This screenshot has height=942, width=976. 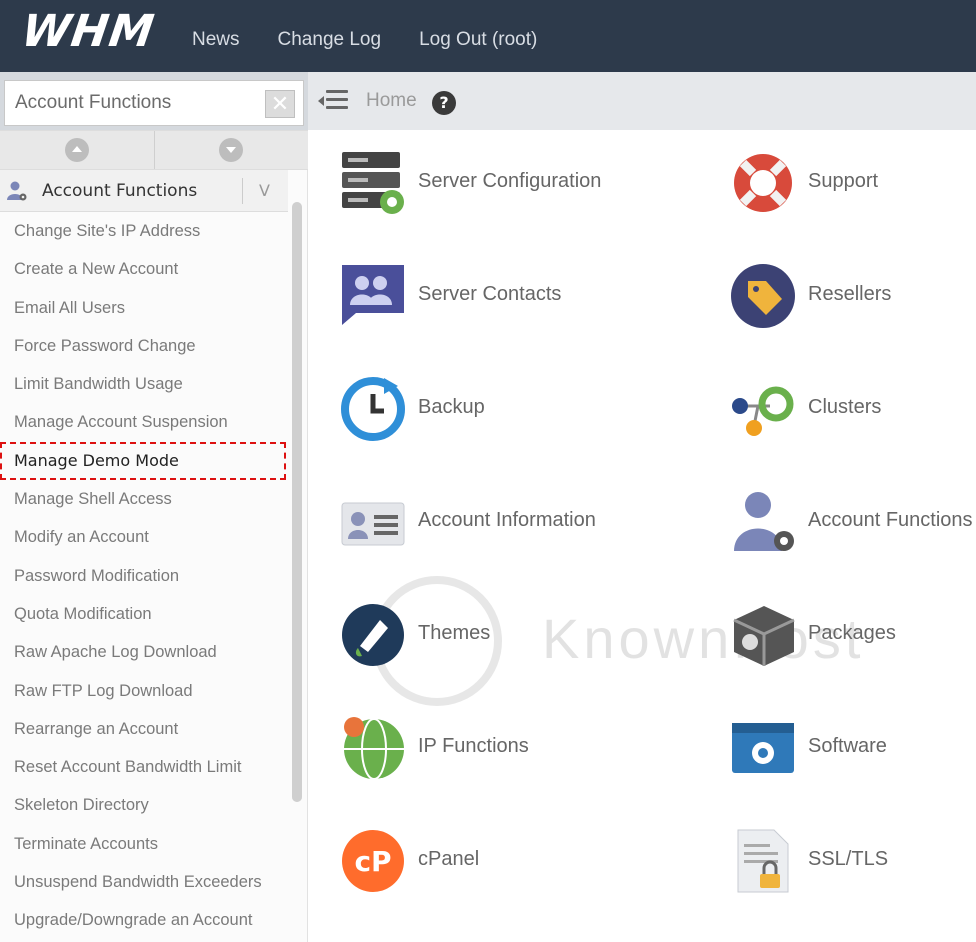 I want to click on sidebar-menu-item: Raw Apache Log Download, so click(x=144, y=652).